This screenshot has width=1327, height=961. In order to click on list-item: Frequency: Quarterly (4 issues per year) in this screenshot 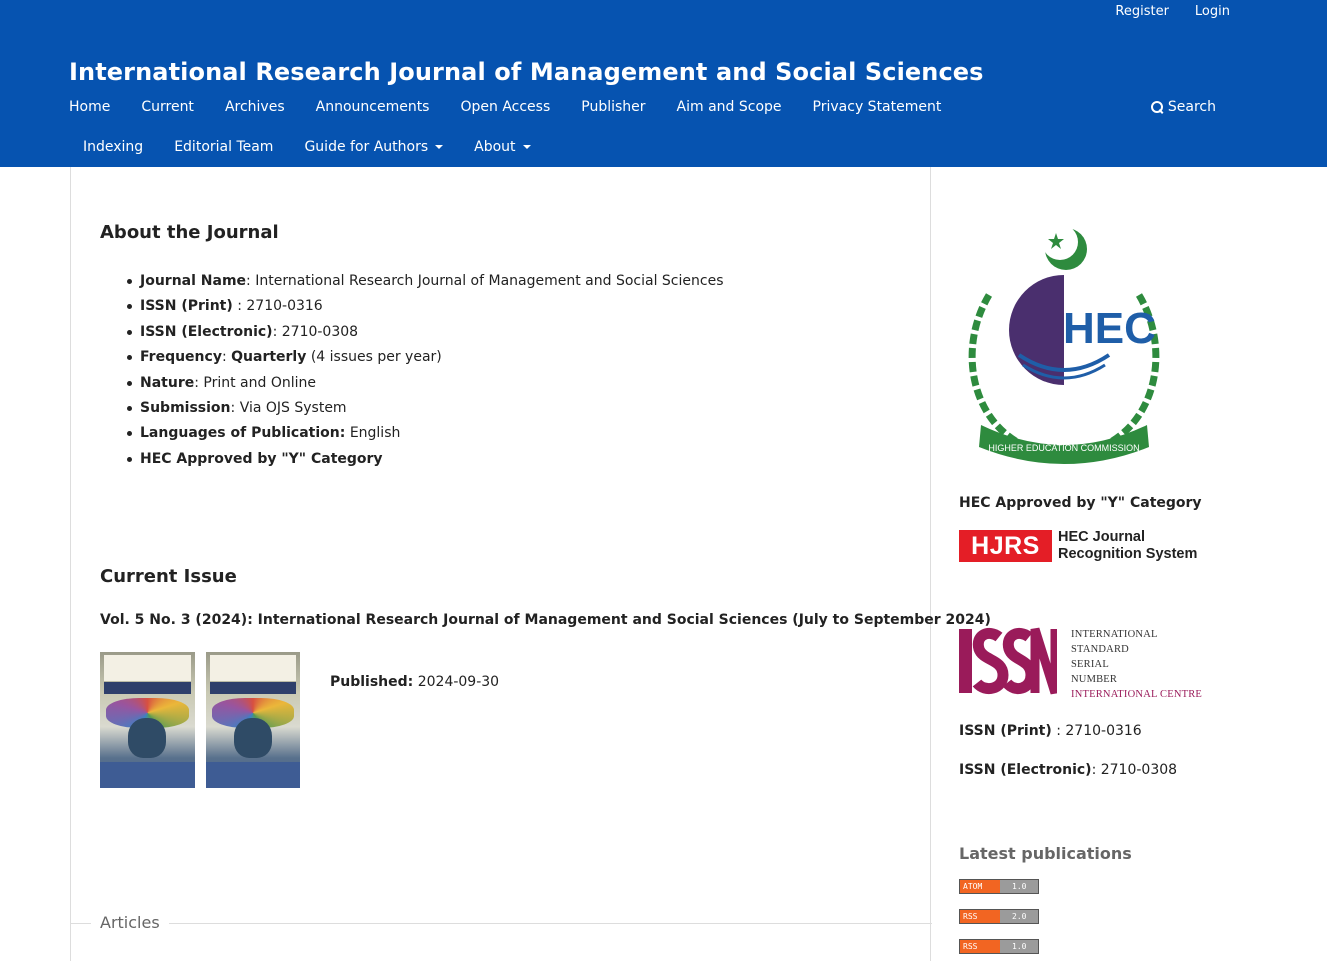, I will do `click(425, 359)`.